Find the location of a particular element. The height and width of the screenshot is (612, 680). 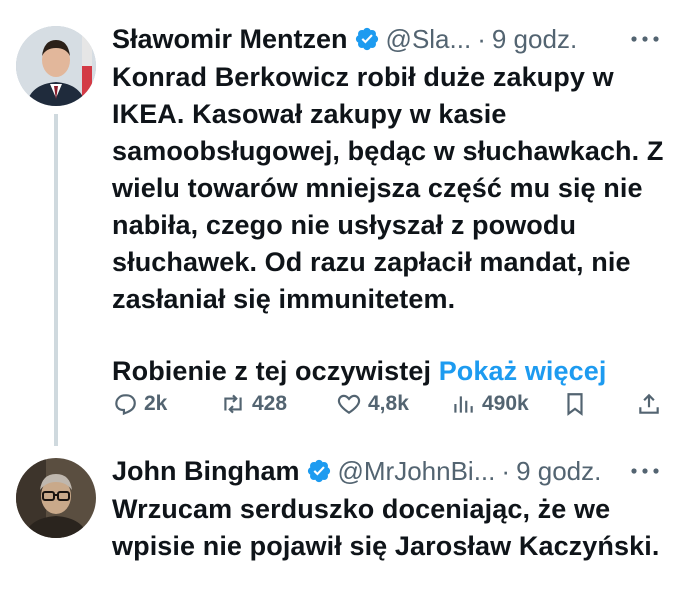

like-count: 4,8k is located at coordinates (388, 403).